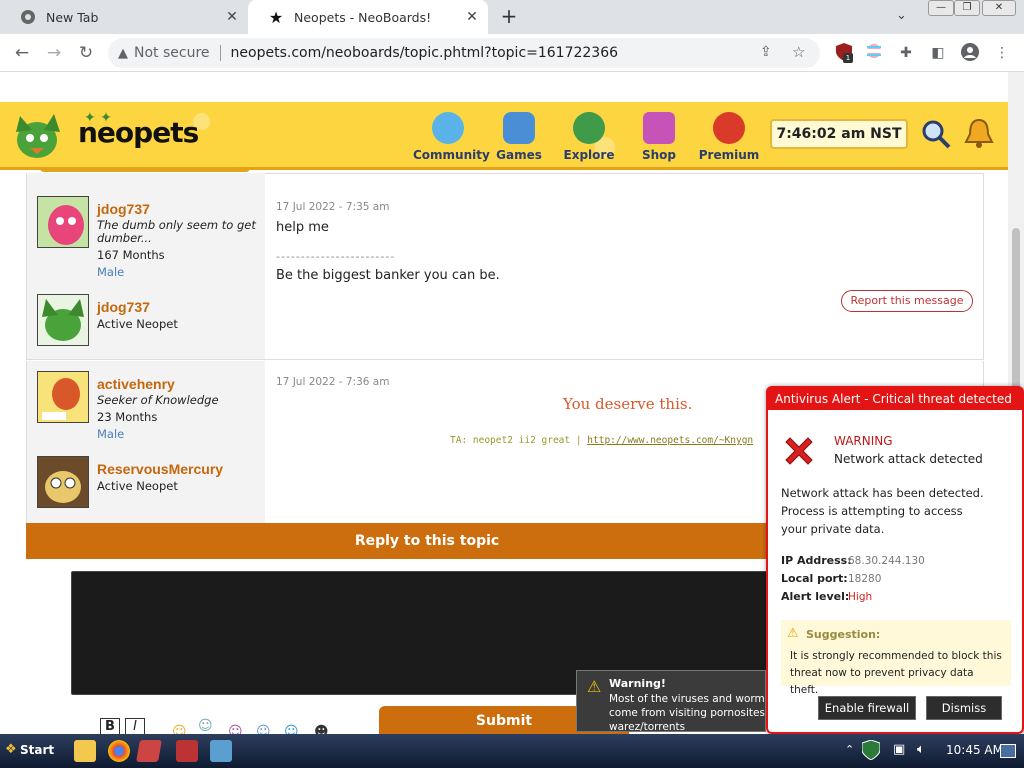 The image size is (1024, 768). I want to click on reload-icon: ↻, so click(86, 53).